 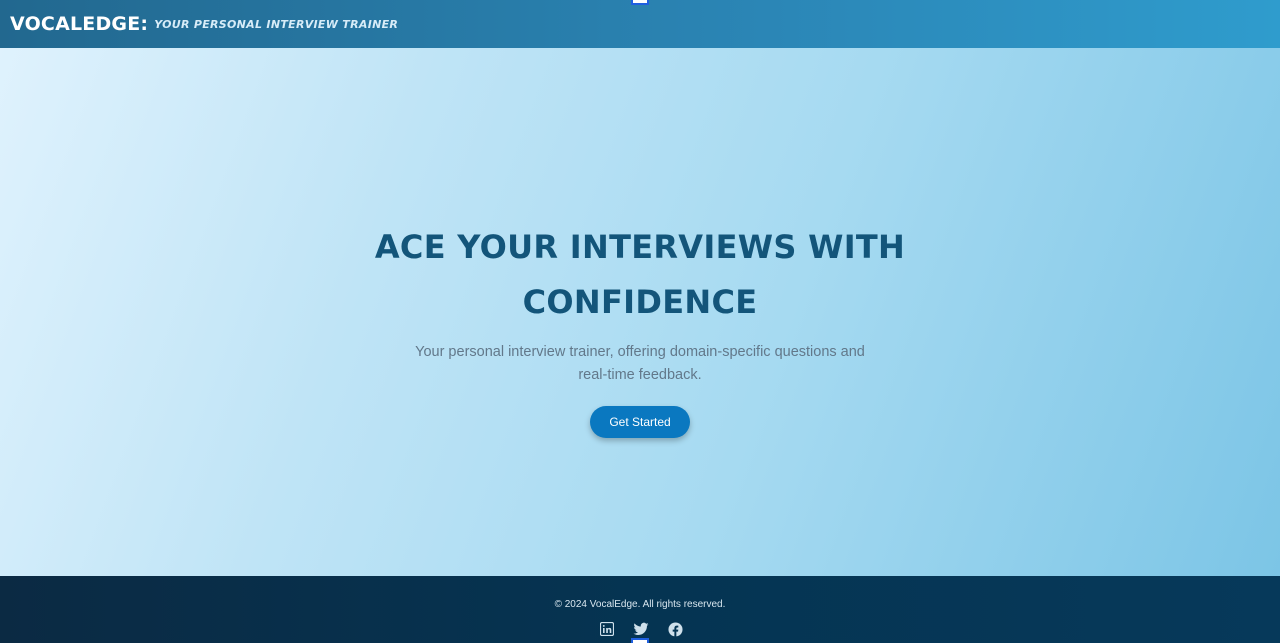 I want to click on site-footer: © 2024 VocalEdge. All rights reserved., so click(x=640, y=609).